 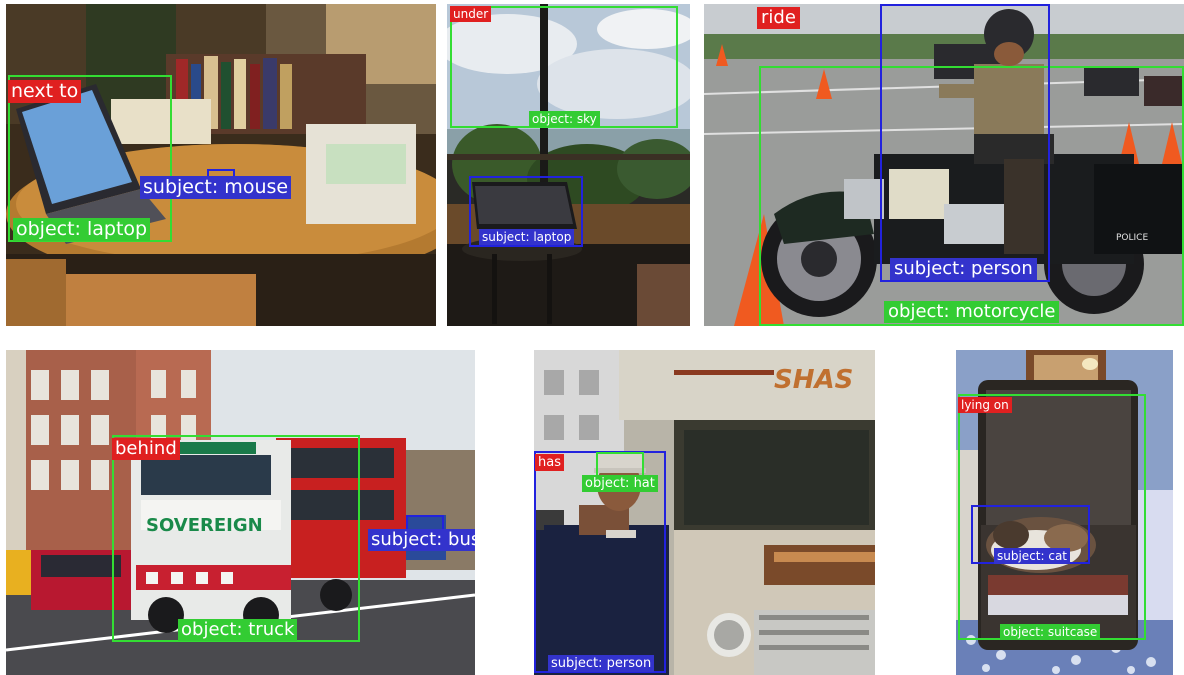 What do you see at coordinates (704, 512) in the screenshot?
I see `photo-panel-rv: SHAS has object: hat subject: person` at bounding box center [704, 512].